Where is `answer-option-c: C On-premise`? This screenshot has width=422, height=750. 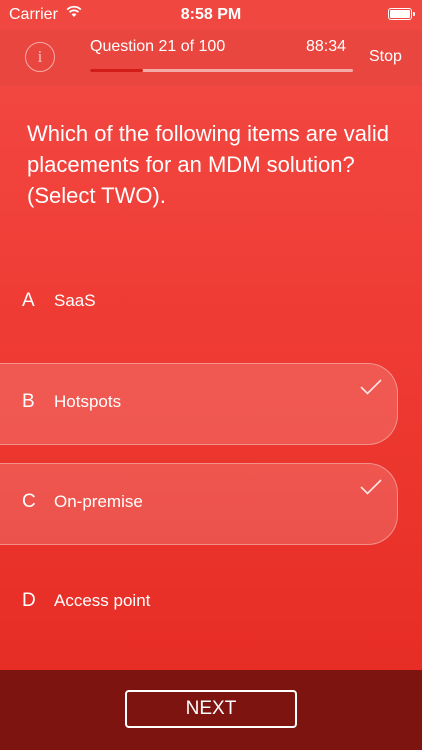 answer-option-c: C On-premise is located at coordinates (199, 504).